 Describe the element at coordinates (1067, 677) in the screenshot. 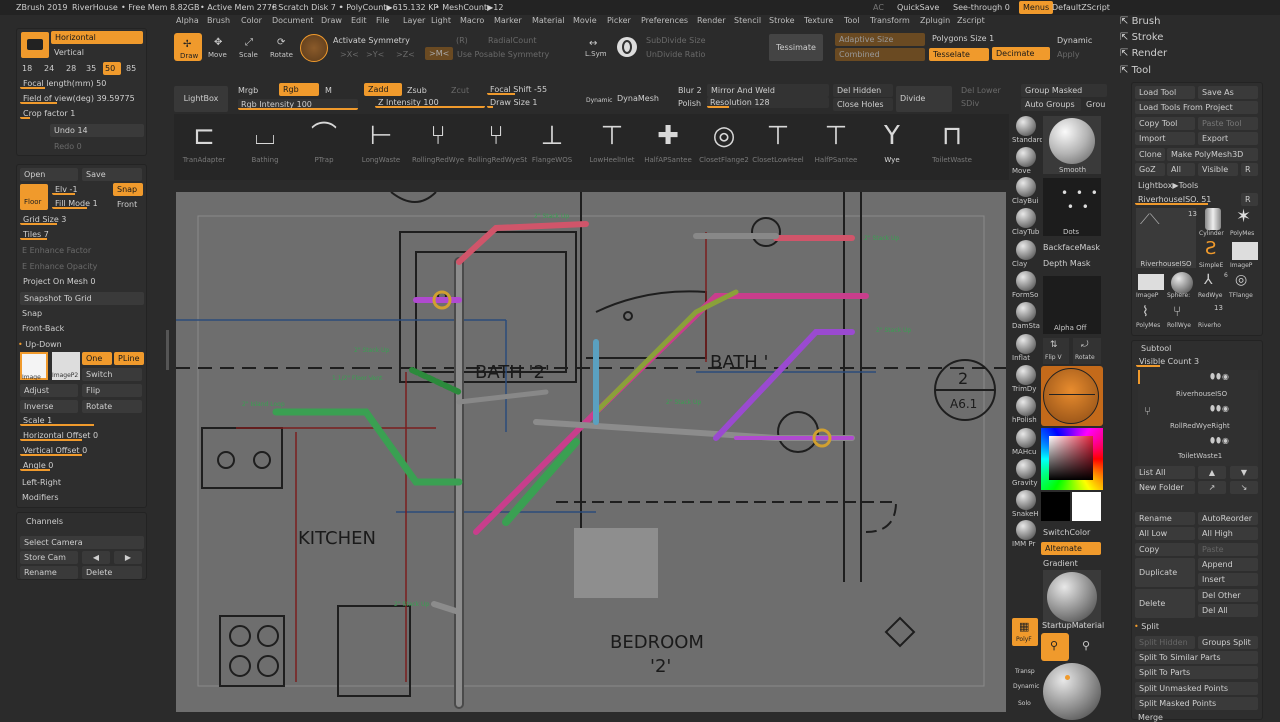

I see `light-dot` at that location.